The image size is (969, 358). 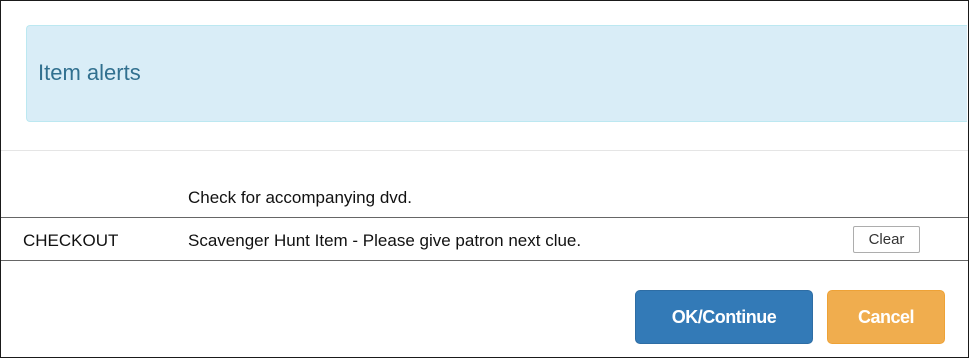 I want to click on header-divider, so click(x=484, y=150).